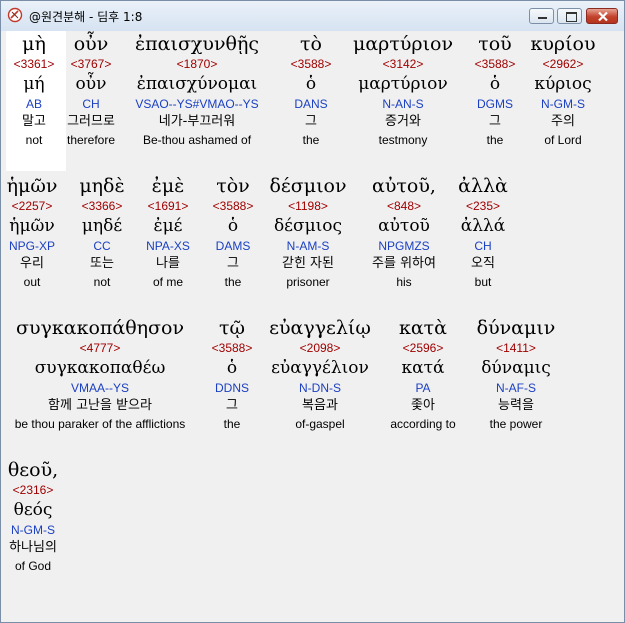 This screenshot has width=625, height=623. I want to click on korean-gloss: 주의, so click(563, 121).